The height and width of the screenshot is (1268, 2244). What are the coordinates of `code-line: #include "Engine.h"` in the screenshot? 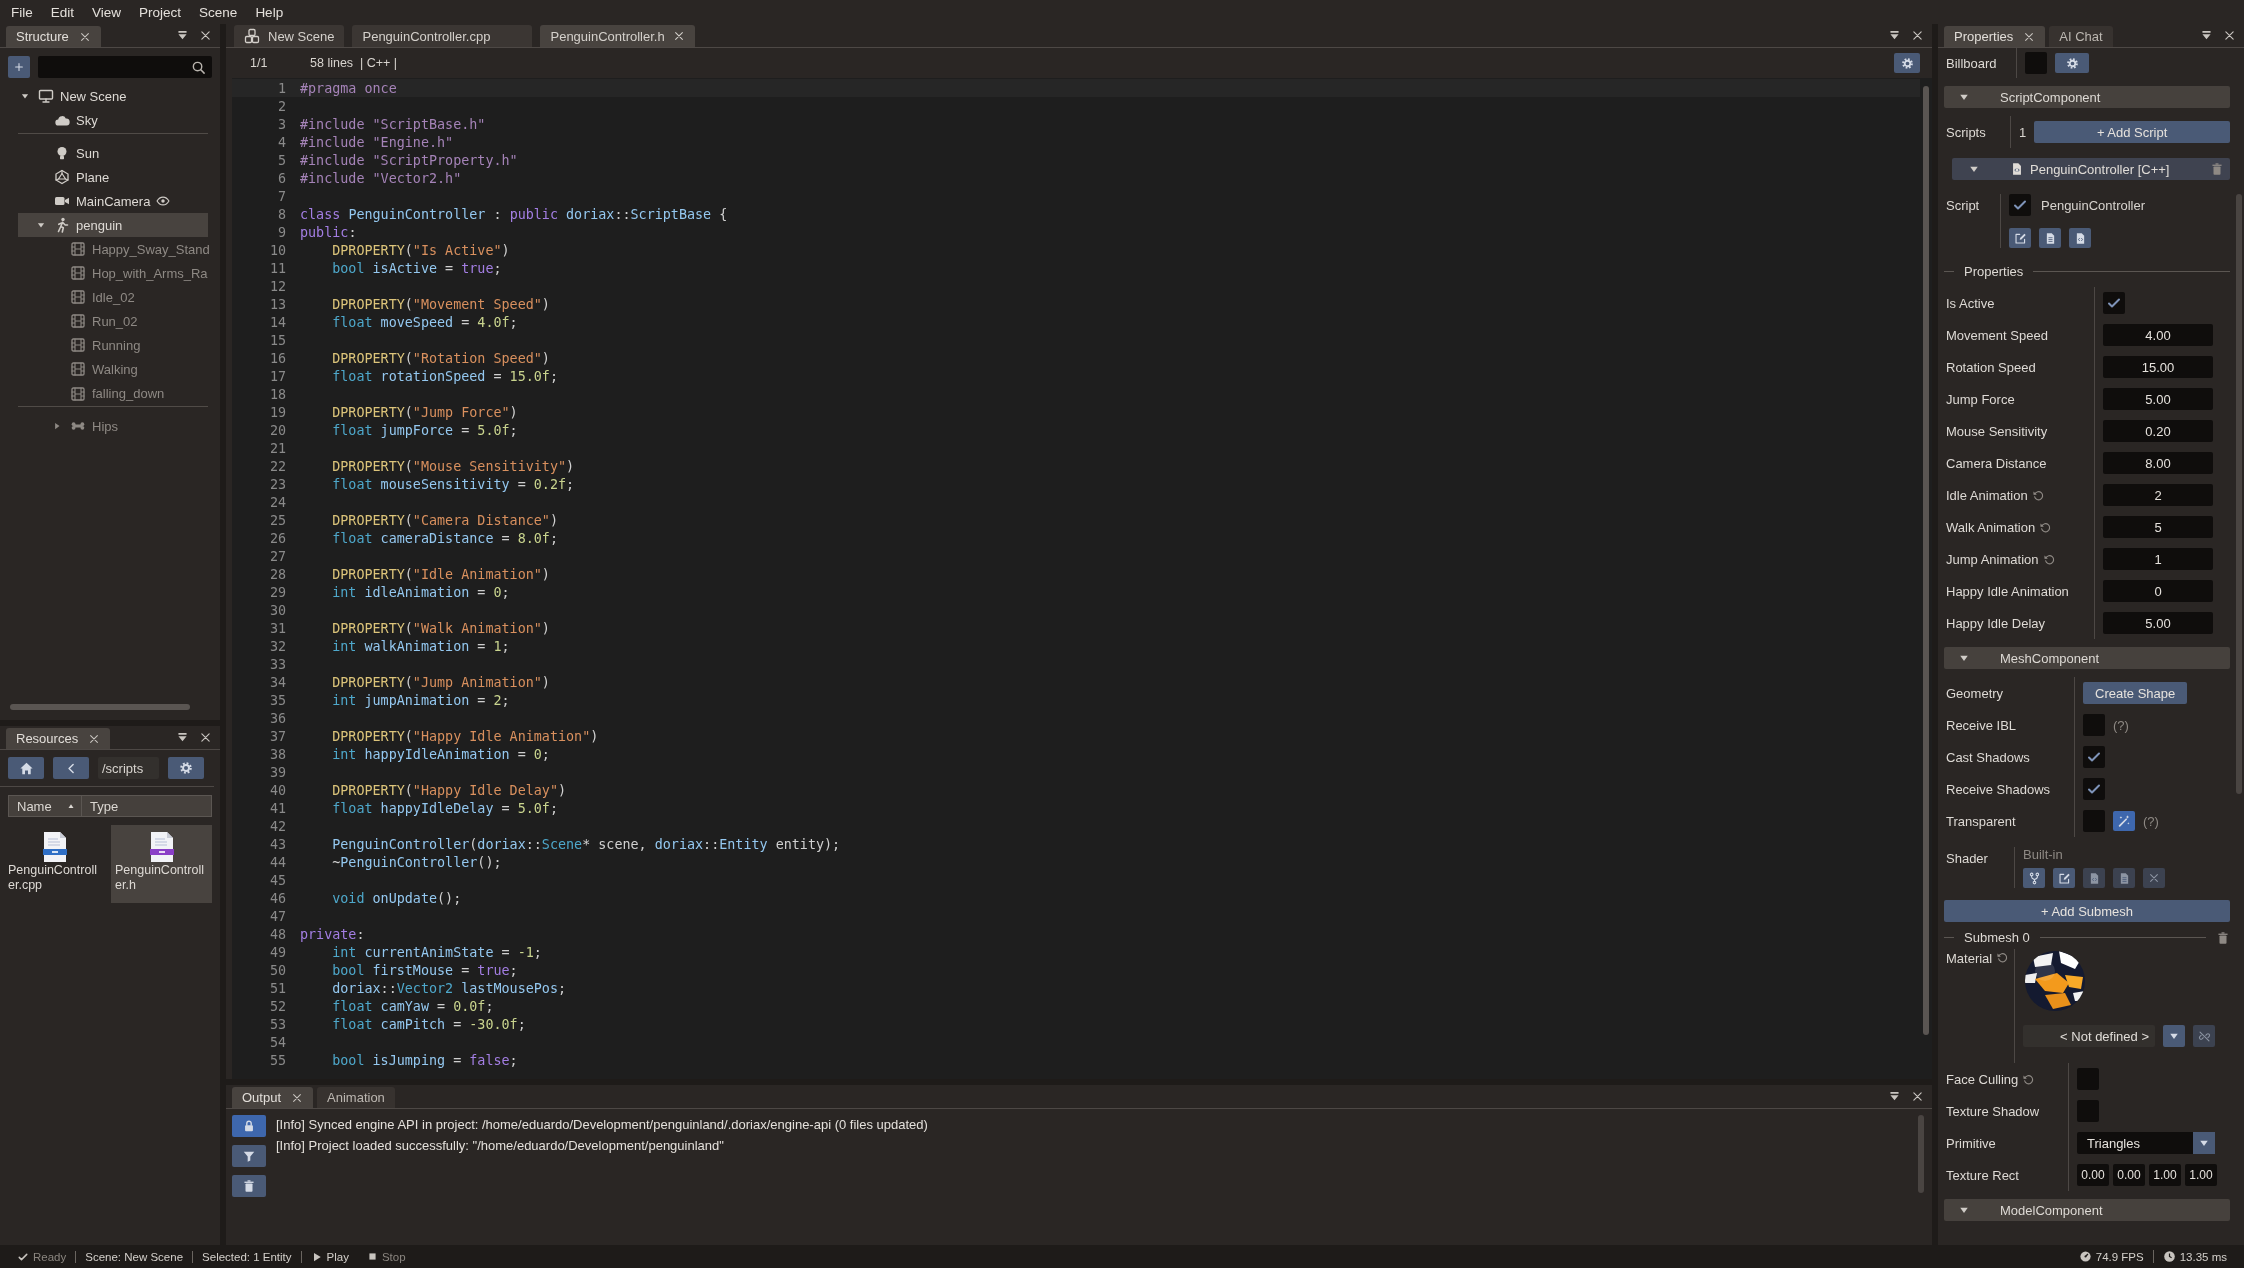 It's located at (376, 142).